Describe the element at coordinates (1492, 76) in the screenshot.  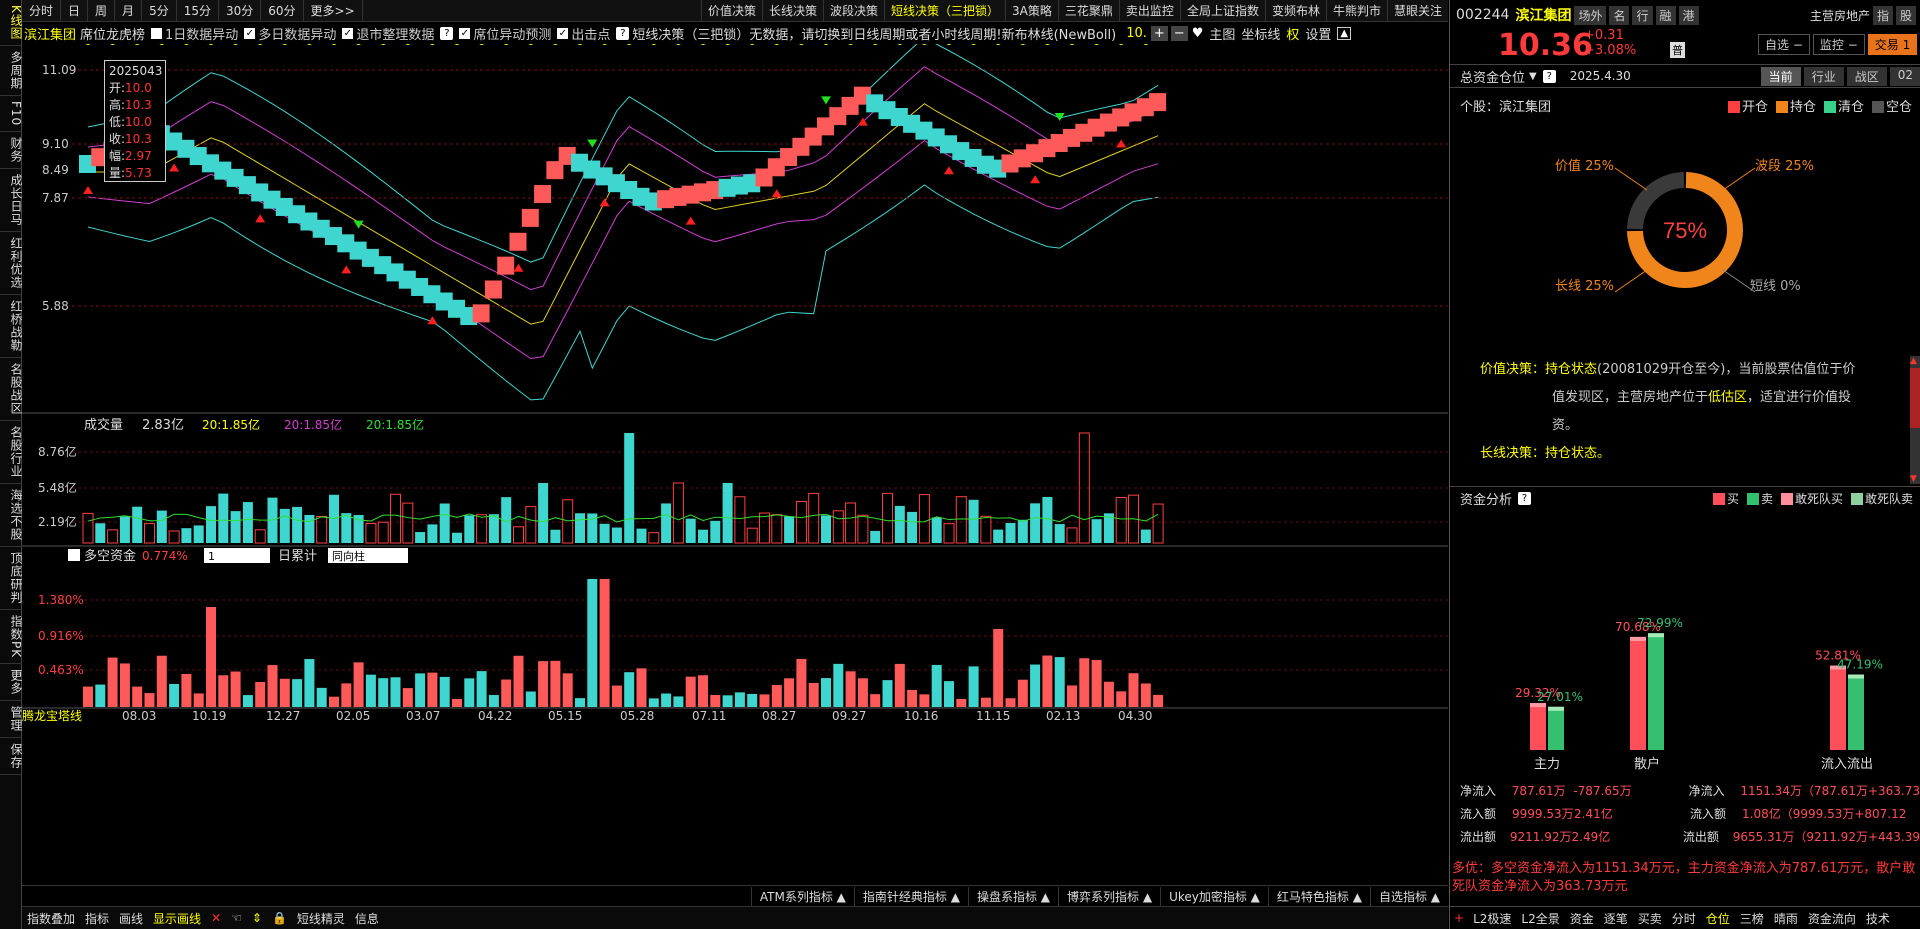
I see `position-title: 总资金仓位` at that location.